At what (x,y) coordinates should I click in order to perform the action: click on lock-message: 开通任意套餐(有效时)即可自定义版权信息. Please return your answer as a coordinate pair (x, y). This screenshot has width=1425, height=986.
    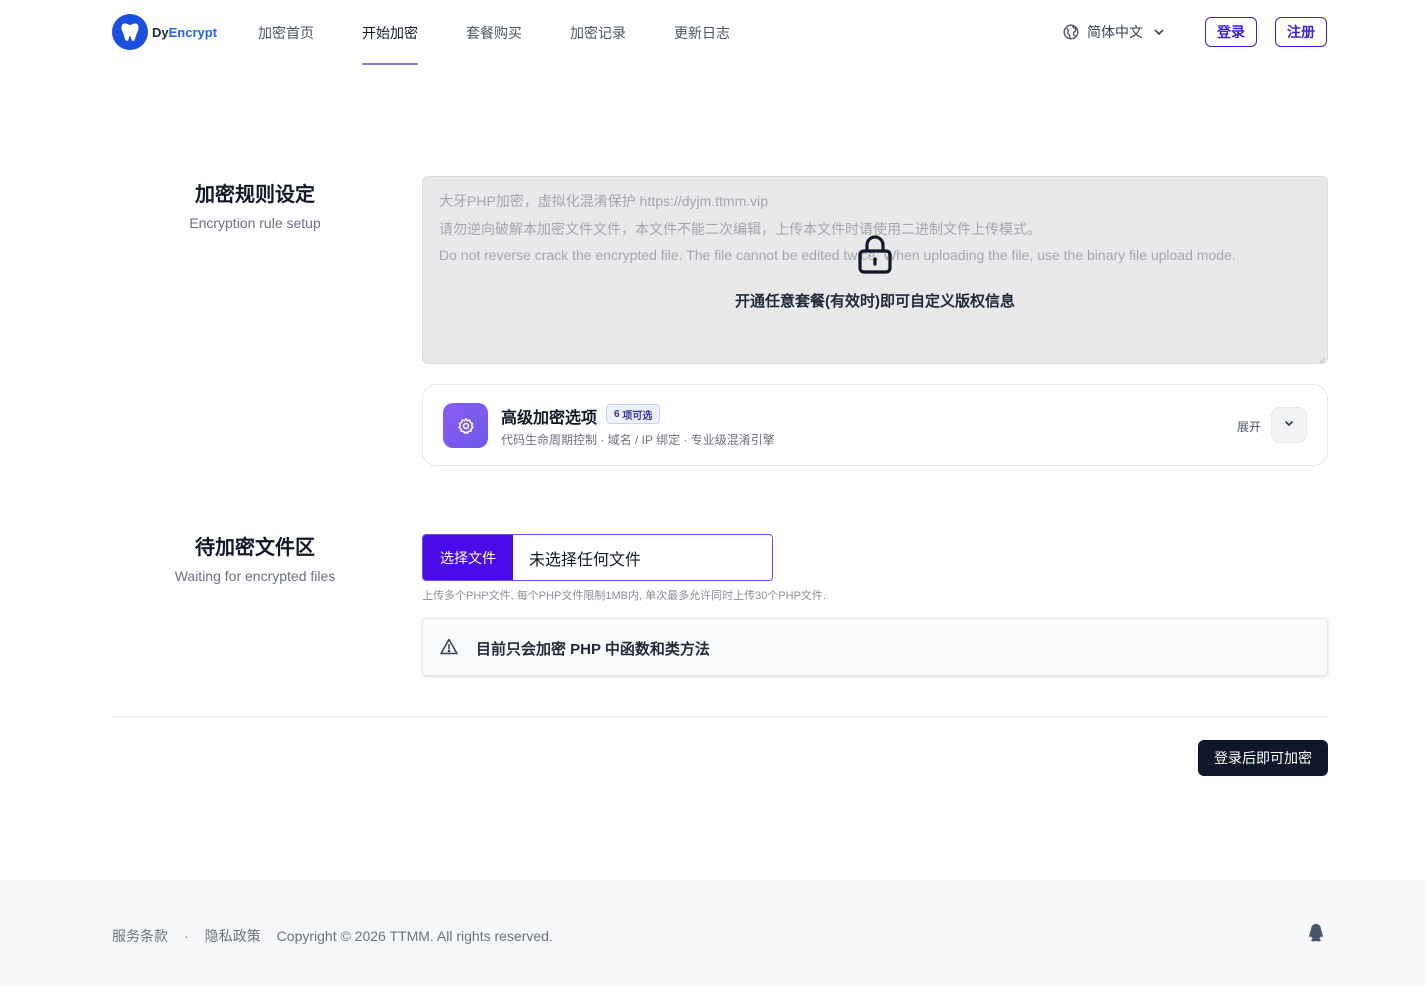
    Looking at the image, I should click on (875, 301).